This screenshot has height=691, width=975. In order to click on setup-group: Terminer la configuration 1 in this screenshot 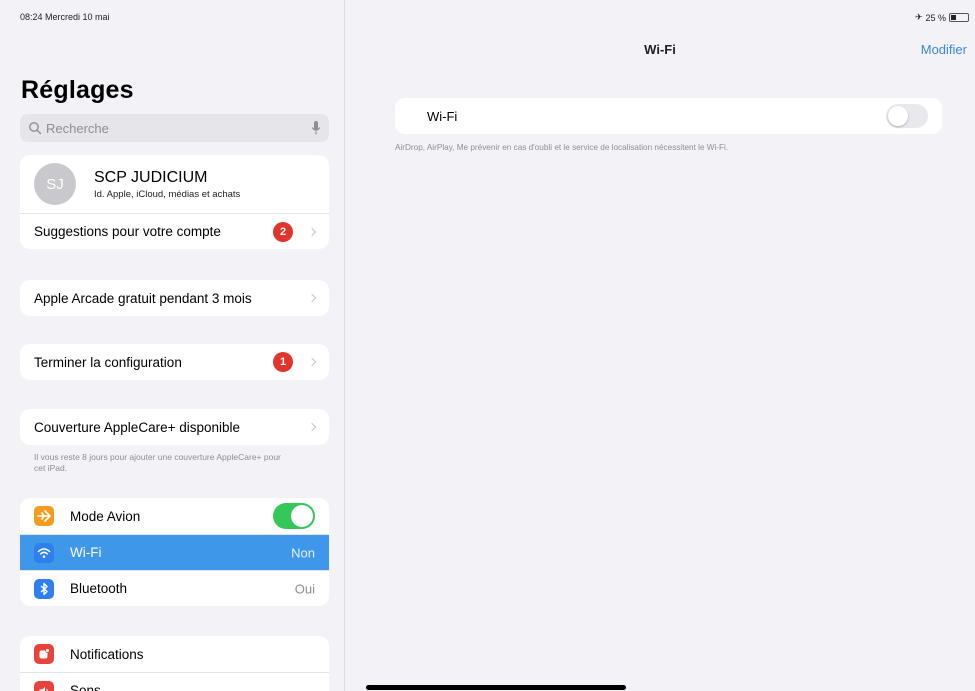, I will do `click(174, 362)`.